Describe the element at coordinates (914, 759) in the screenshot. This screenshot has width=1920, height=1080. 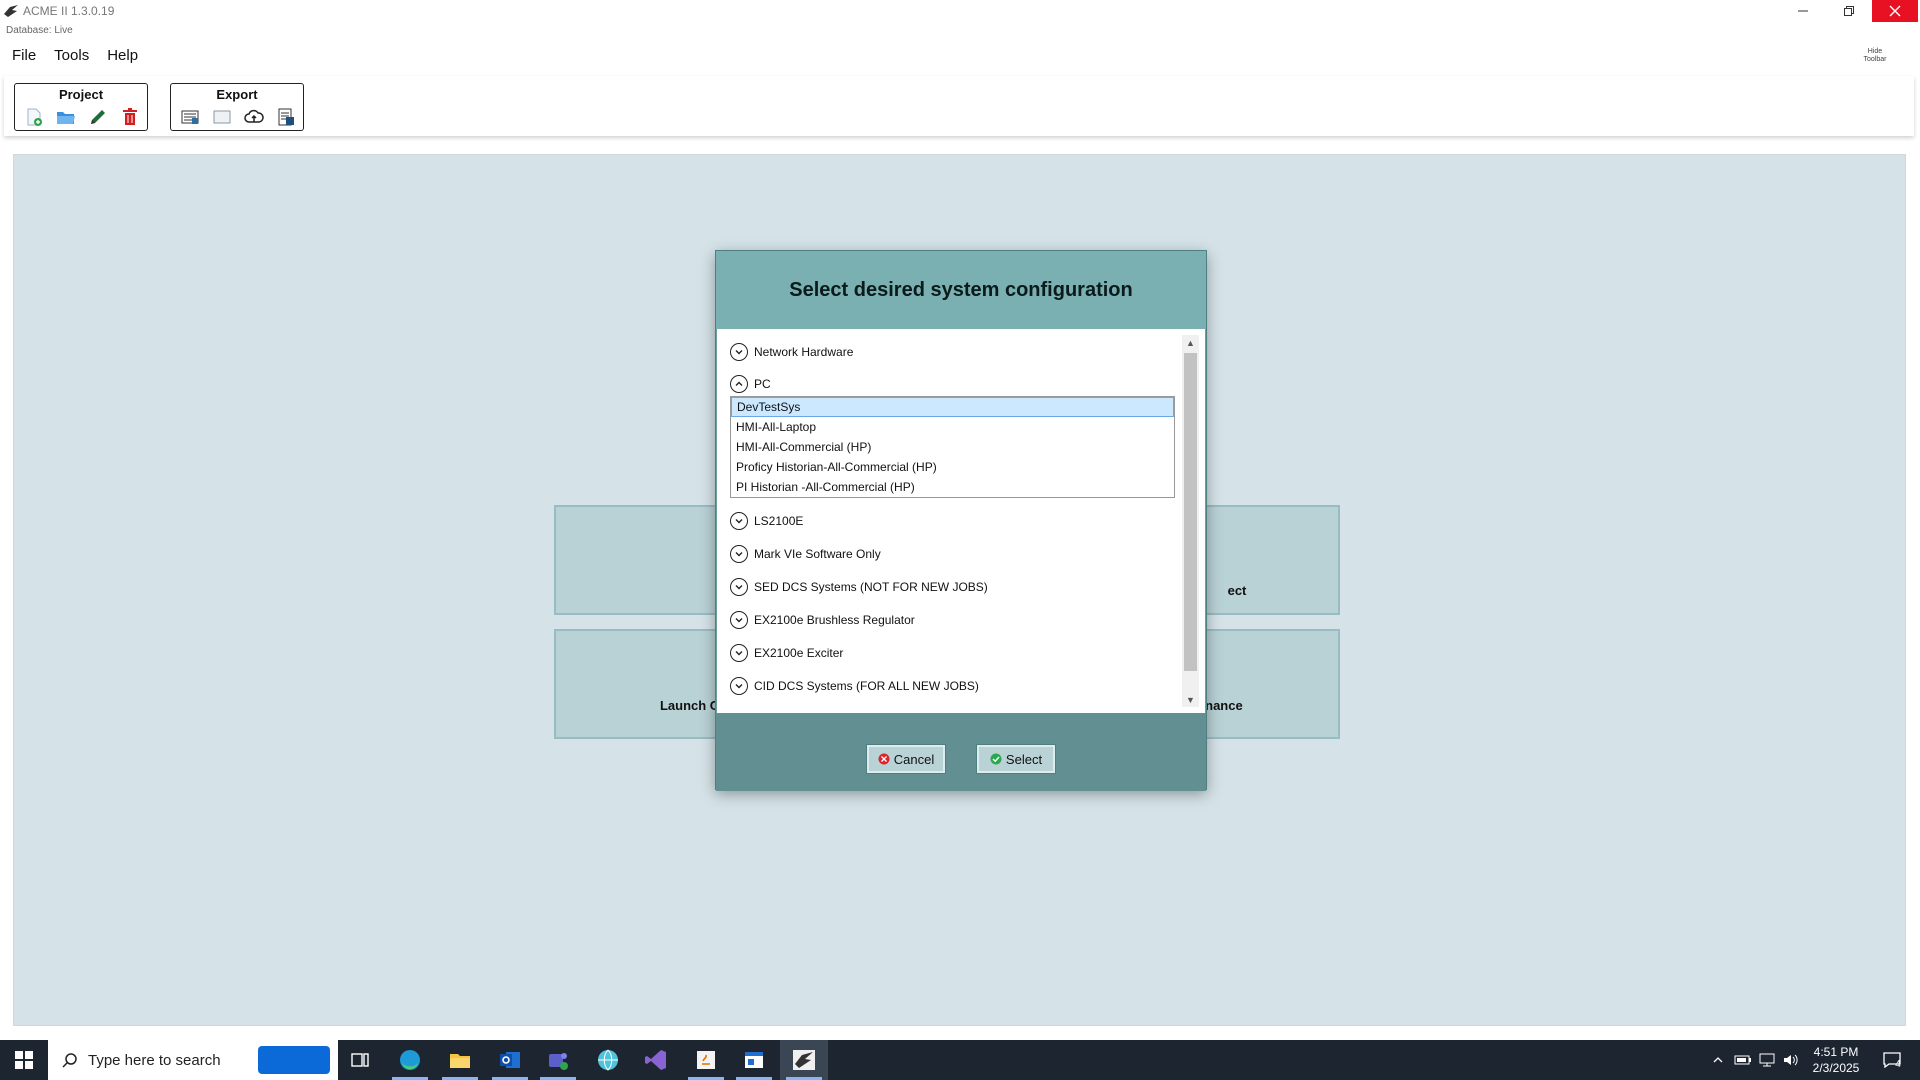
I see `cancel-label: Cancel` at that location.